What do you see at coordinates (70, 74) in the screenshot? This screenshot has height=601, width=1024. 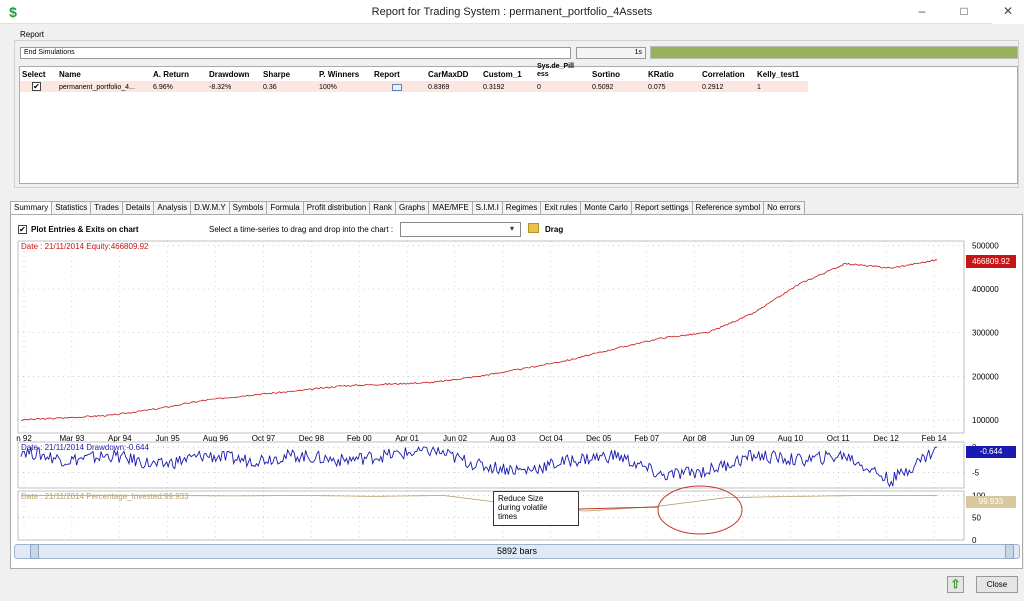 I see `column-header: Name` at bounding box center [70, 74].